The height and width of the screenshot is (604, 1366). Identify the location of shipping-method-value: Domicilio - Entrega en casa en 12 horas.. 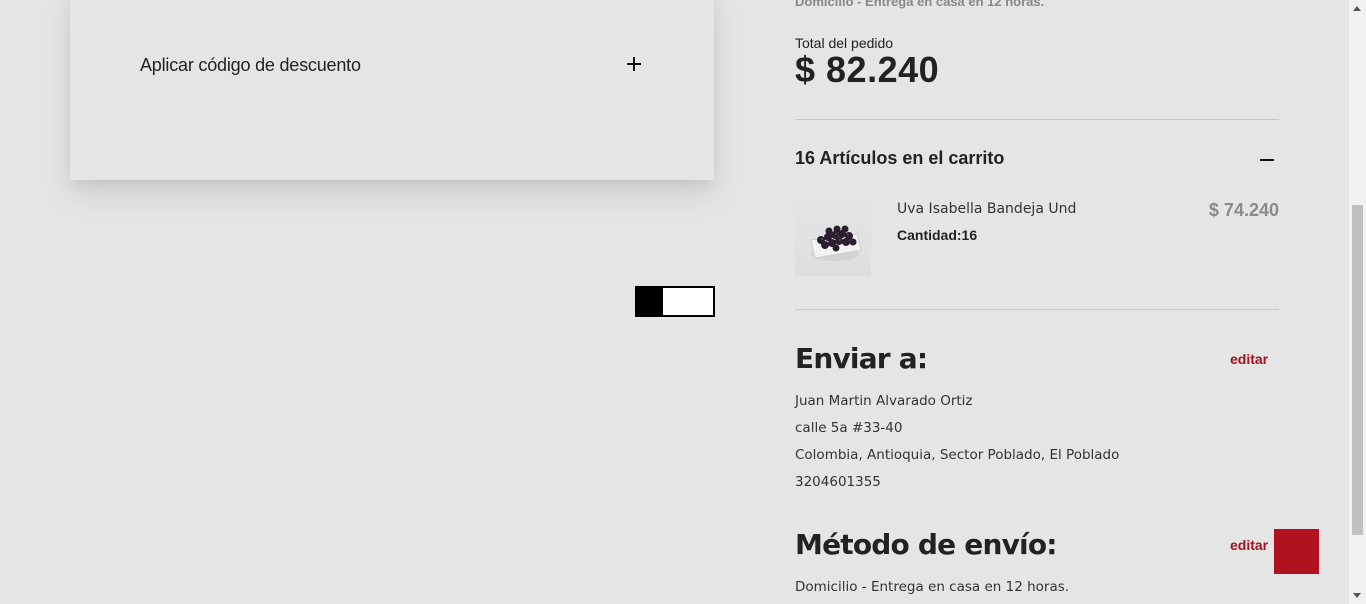
(932, 587).